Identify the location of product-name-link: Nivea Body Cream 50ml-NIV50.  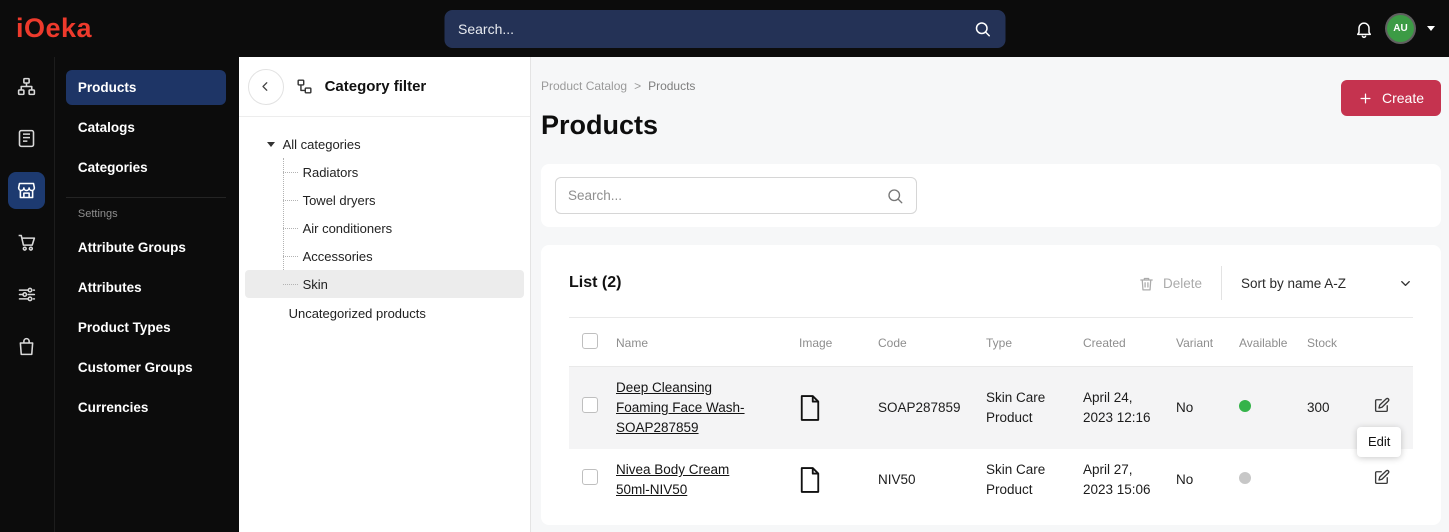
(672, 479).